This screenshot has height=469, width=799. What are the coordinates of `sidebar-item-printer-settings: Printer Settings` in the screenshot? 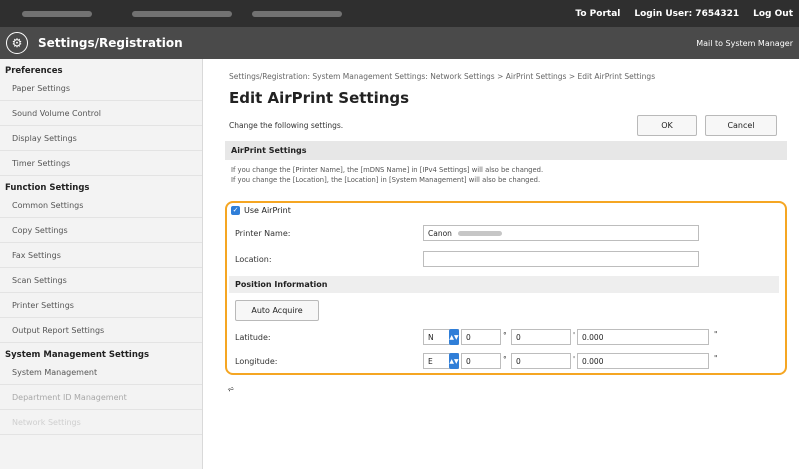 It's located at (101, 305).